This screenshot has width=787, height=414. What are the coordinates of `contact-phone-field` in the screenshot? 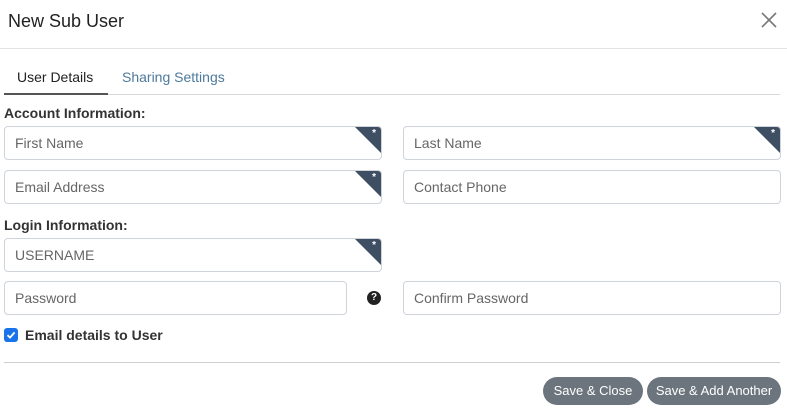 It's located at (592, 187).